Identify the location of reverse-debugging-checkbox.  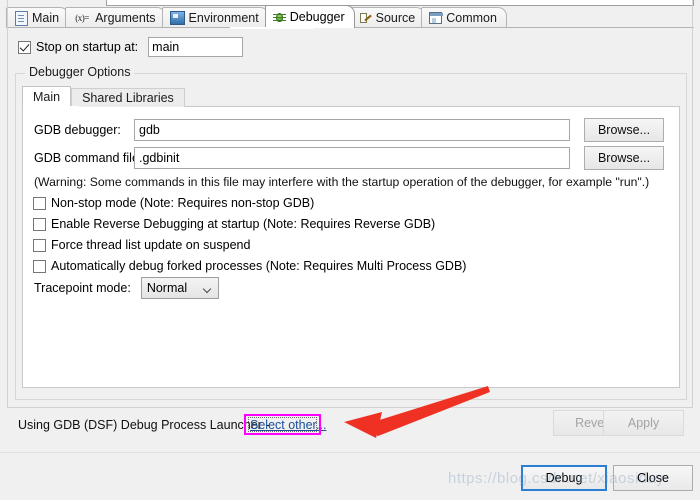
(39, 224).